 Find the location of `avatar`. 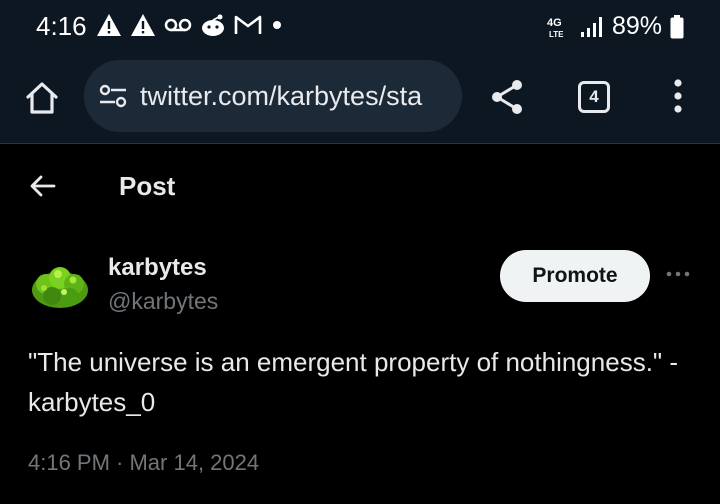

avatar is located at coordinates (60, 286).